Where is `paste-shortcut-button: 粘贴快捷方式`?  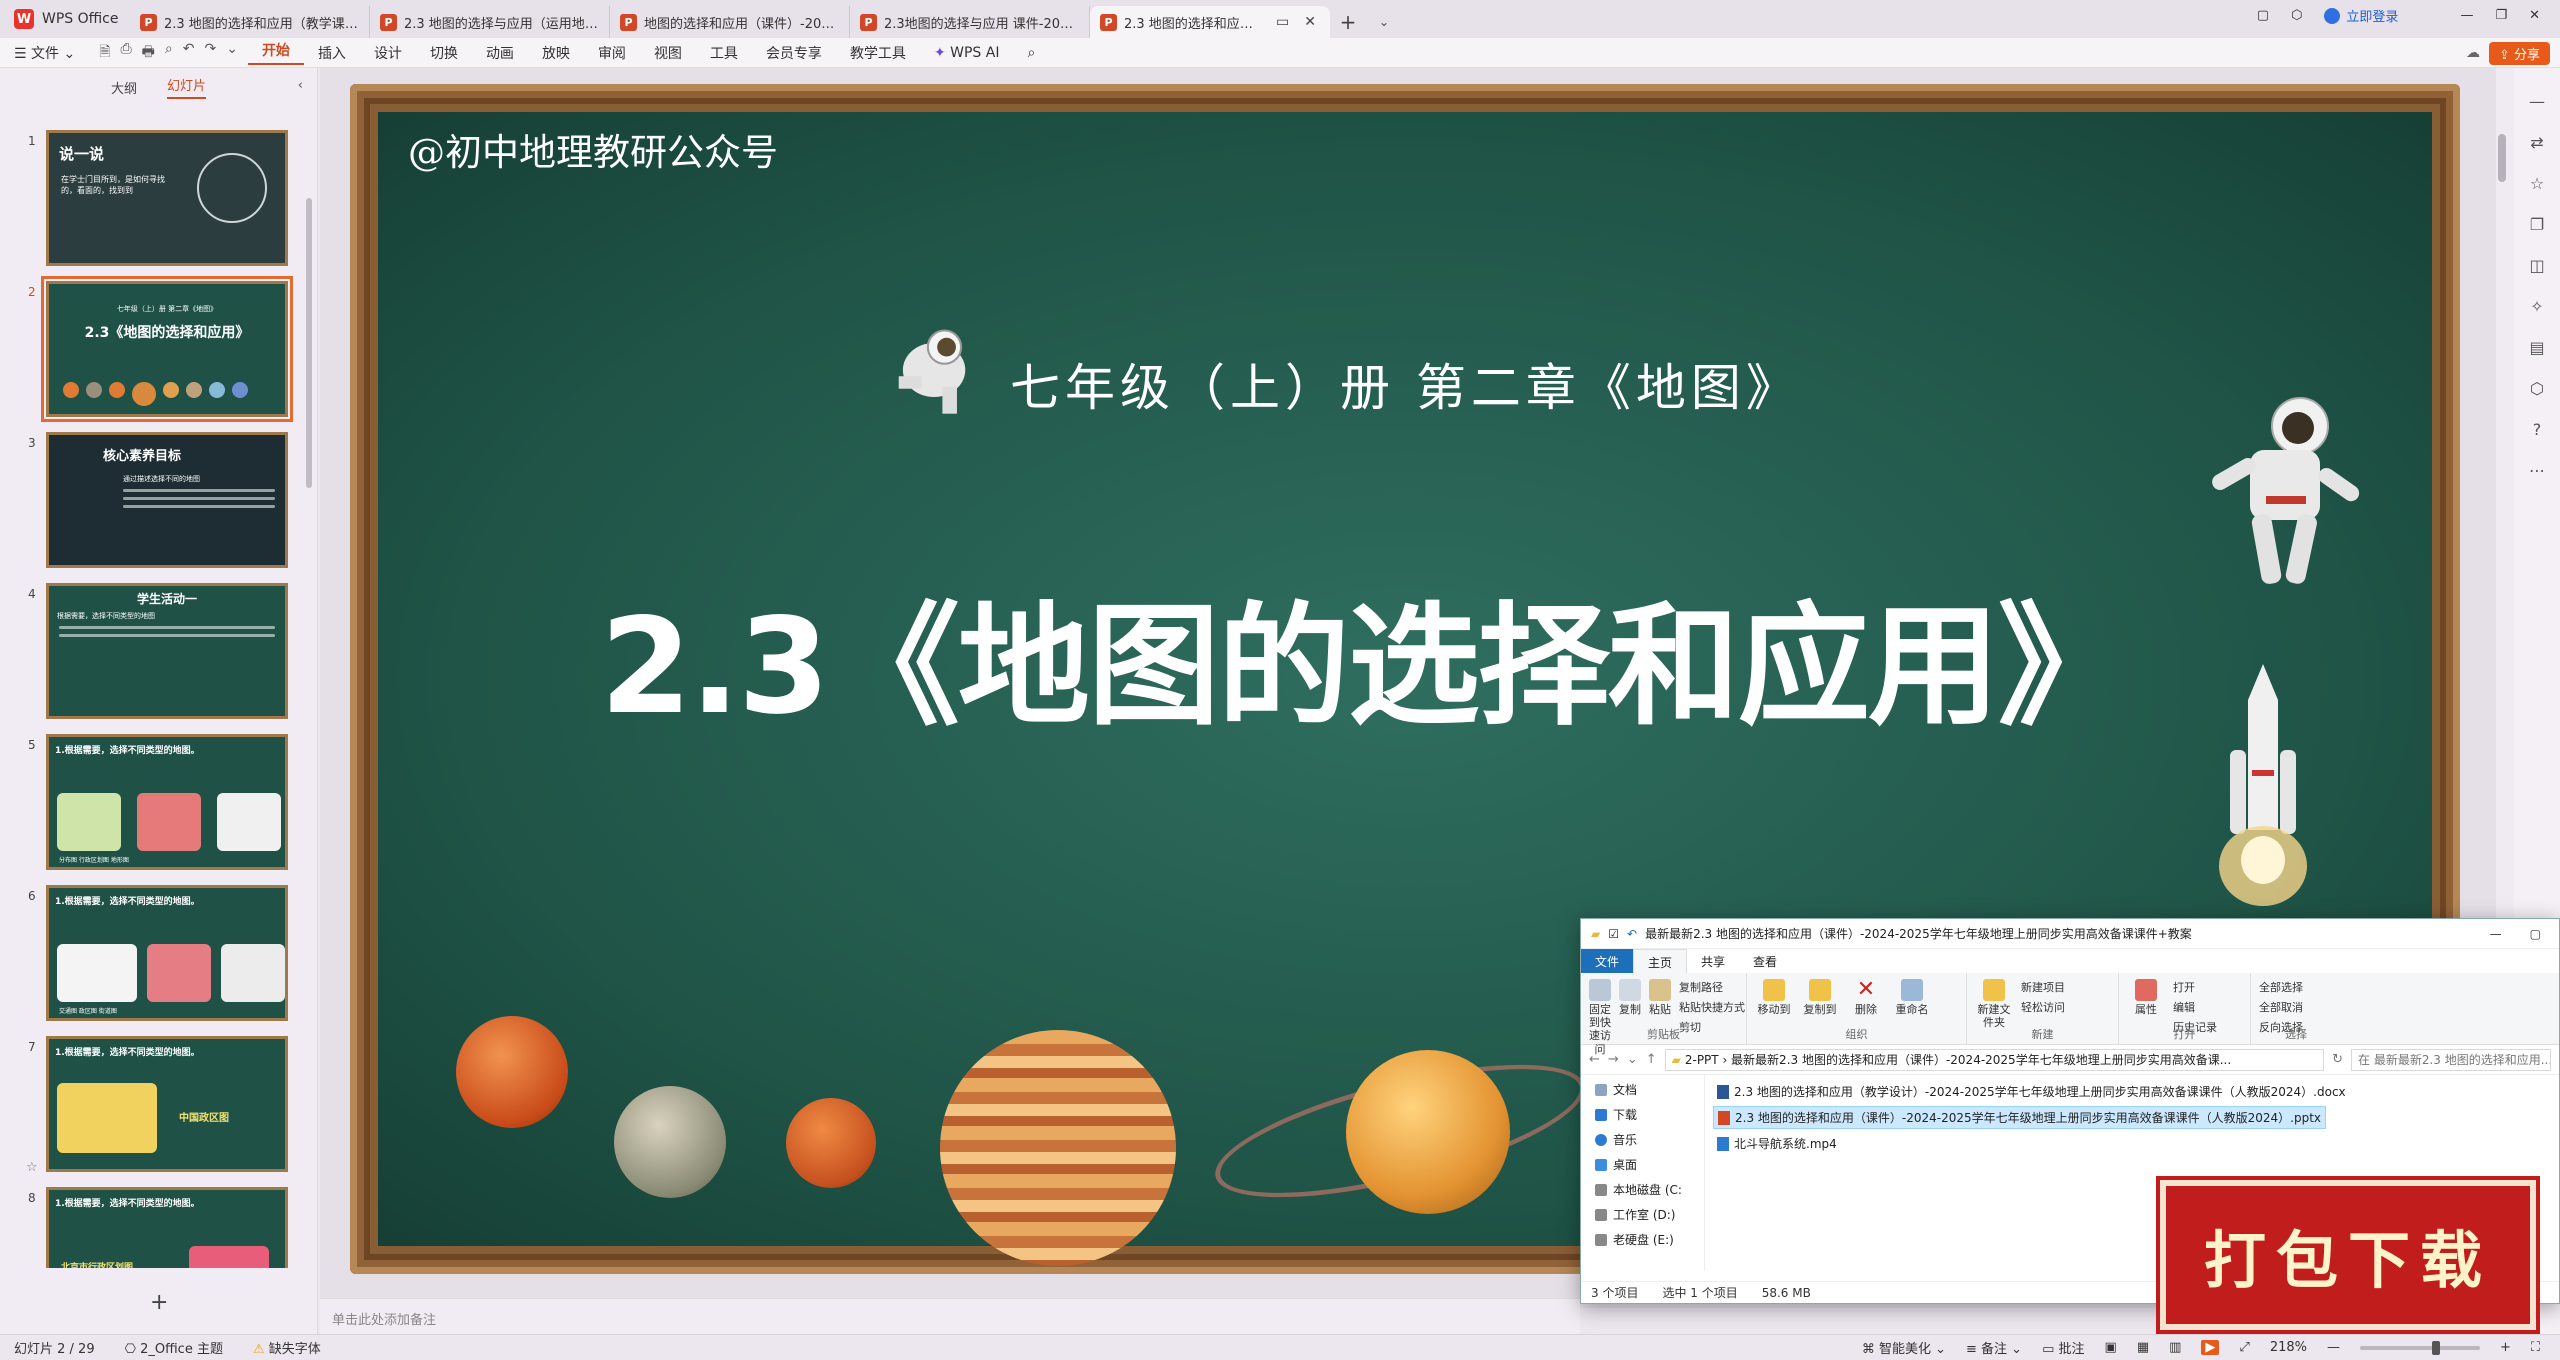
paste-shortcut-button: 粘贴快捷方式 is located at coordinates (1712, 1007).